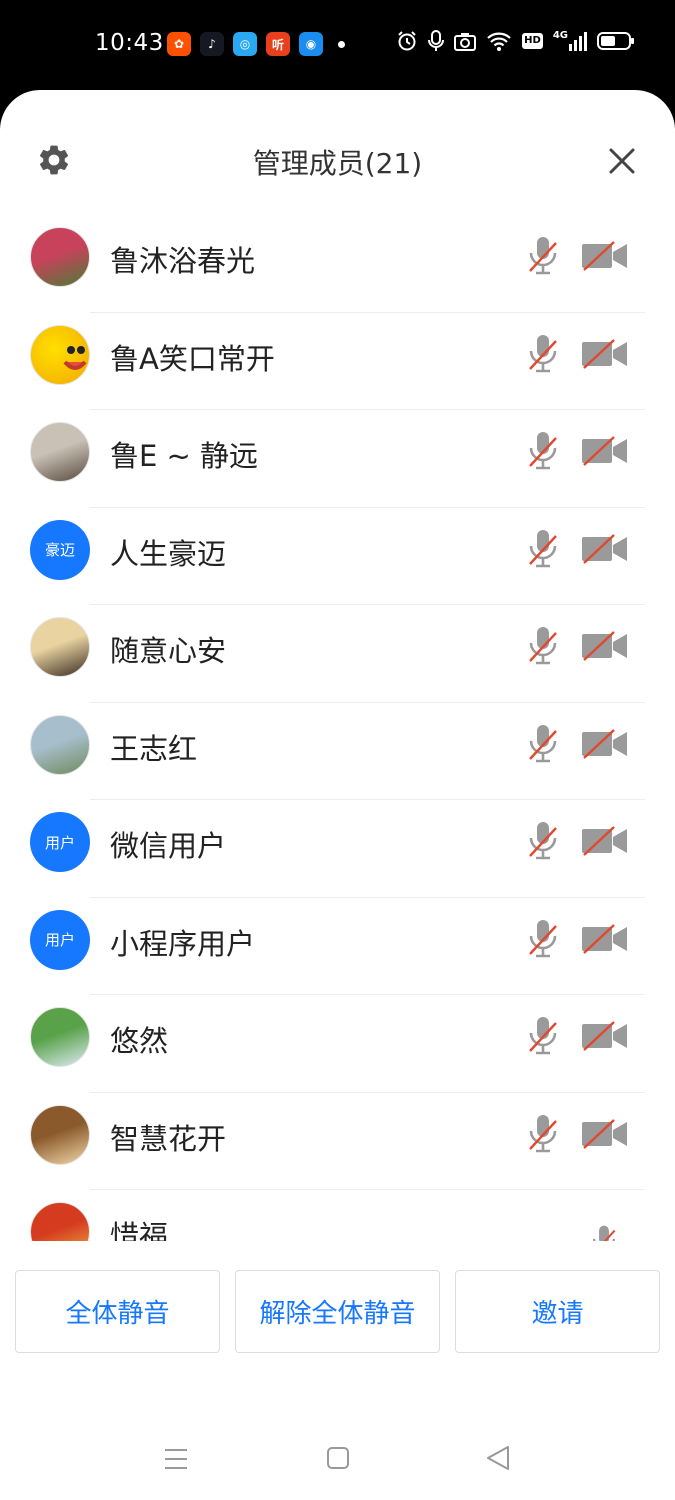  What do you see at coordinates (407, 41) in the screenshot?
I see `alarm-icon` at bounding box center [407, 41].